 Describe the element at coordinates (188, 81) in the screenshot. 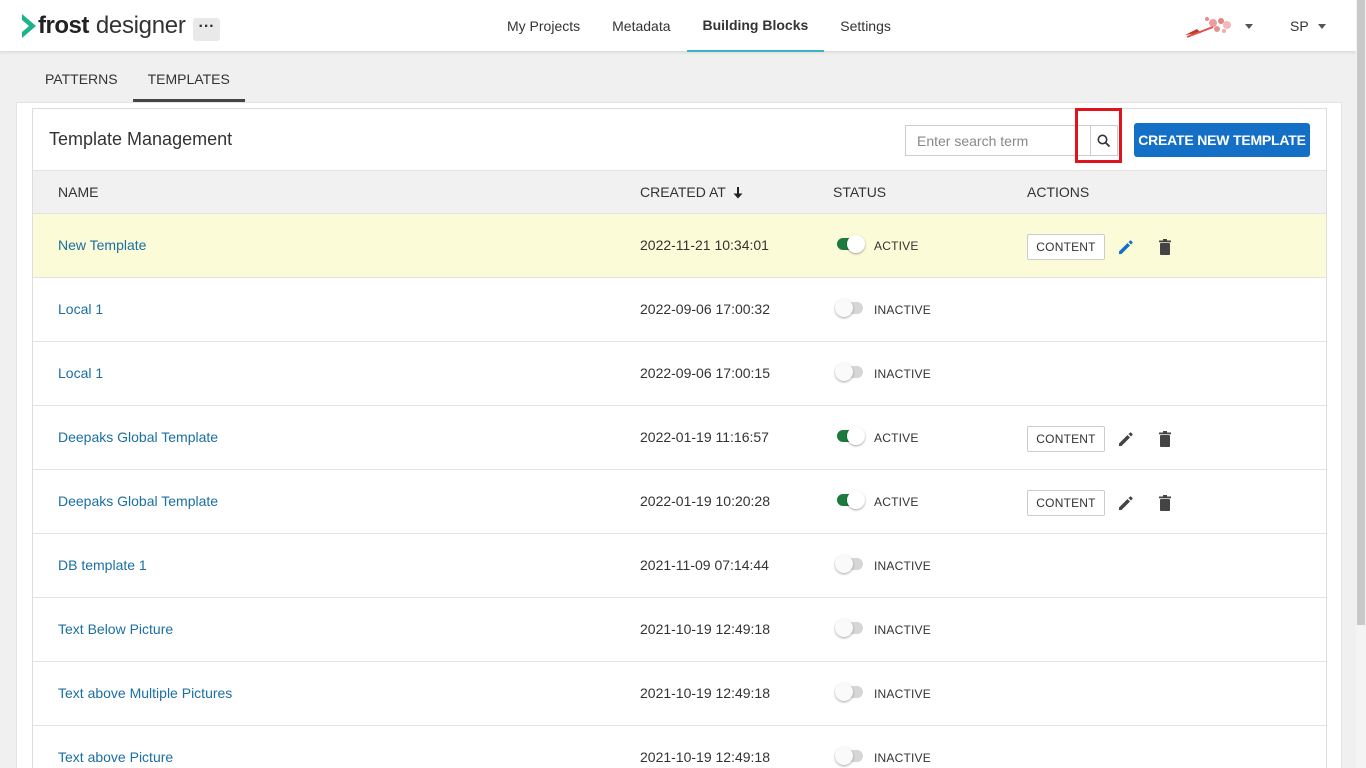

I see `tab-templates: TEMPLATES` at that location.